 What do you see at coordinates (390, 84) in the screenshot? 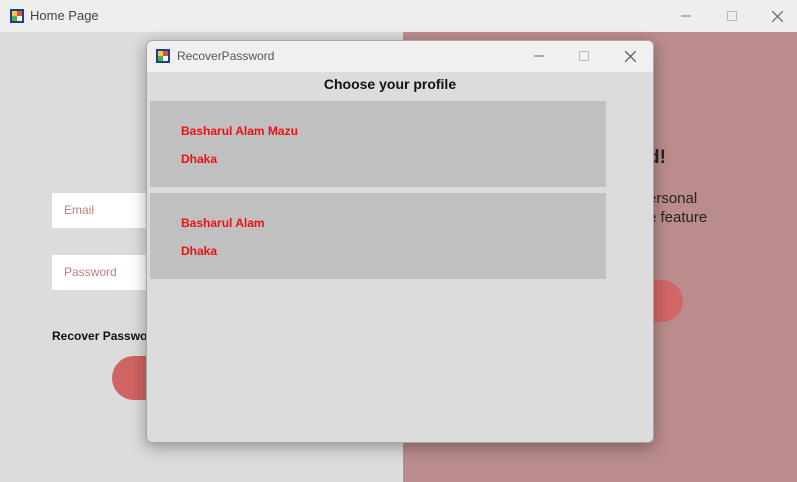
I see `choose-profile-heading: Choose your profile` at bounding box center [390, 84].